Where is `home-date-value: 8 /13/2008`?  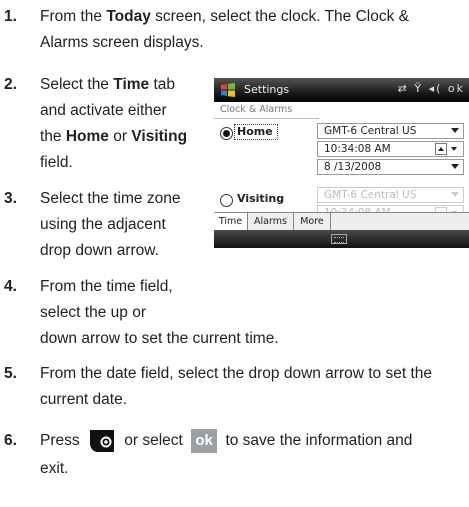 home-date-value: 8 /13/2008 is located at coordinates (353, 167).